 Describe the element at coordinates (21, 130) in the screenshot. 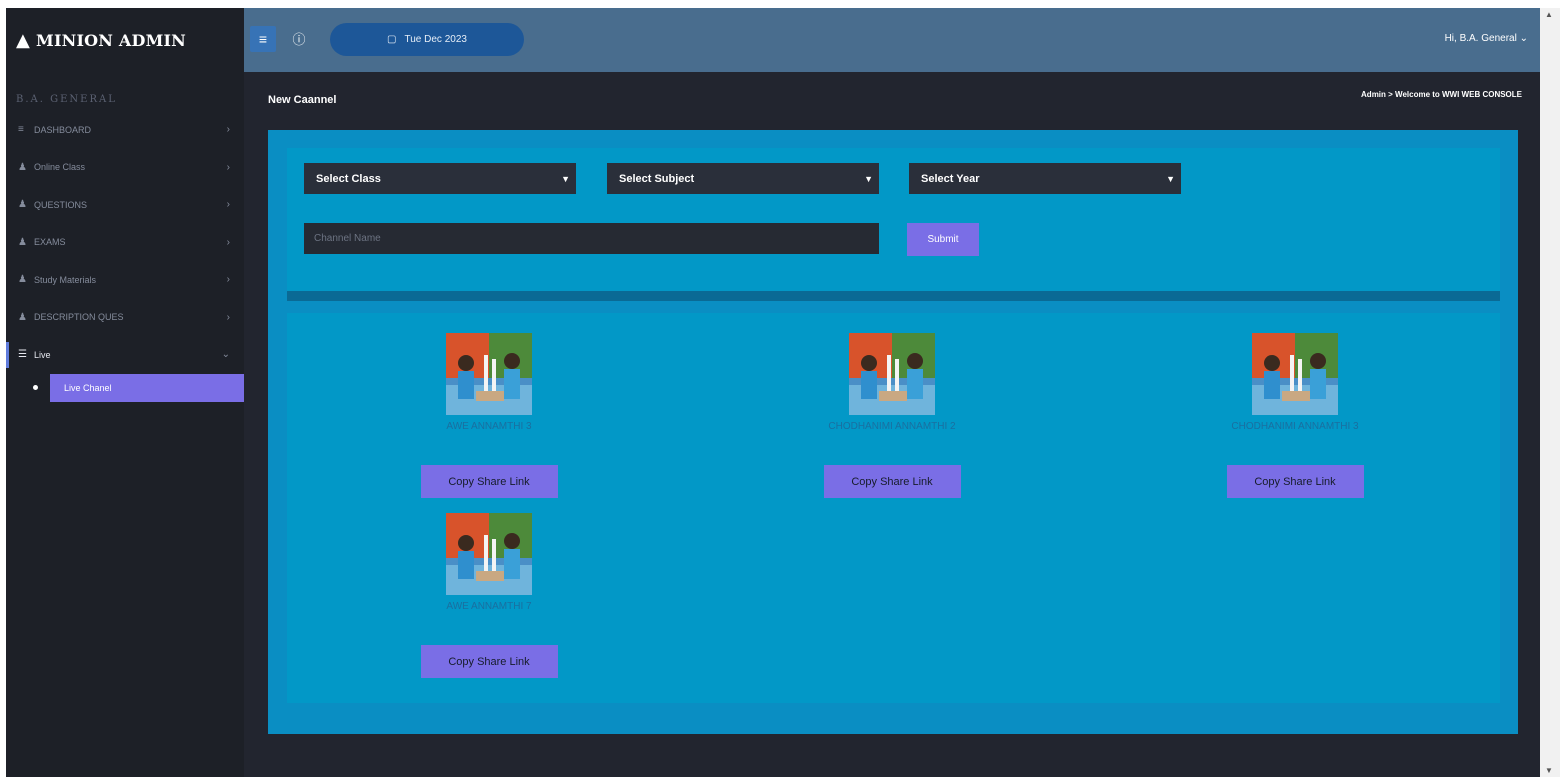

I see `list-icon: ≡` at that location.